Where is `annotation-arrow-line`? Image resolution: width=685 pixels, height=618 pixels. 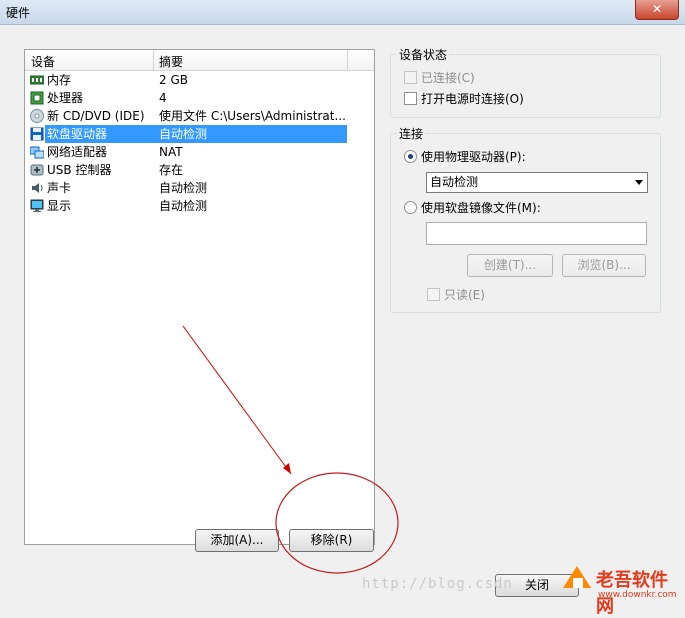
annotation-arrow-line is located at coordinates (237, 400).